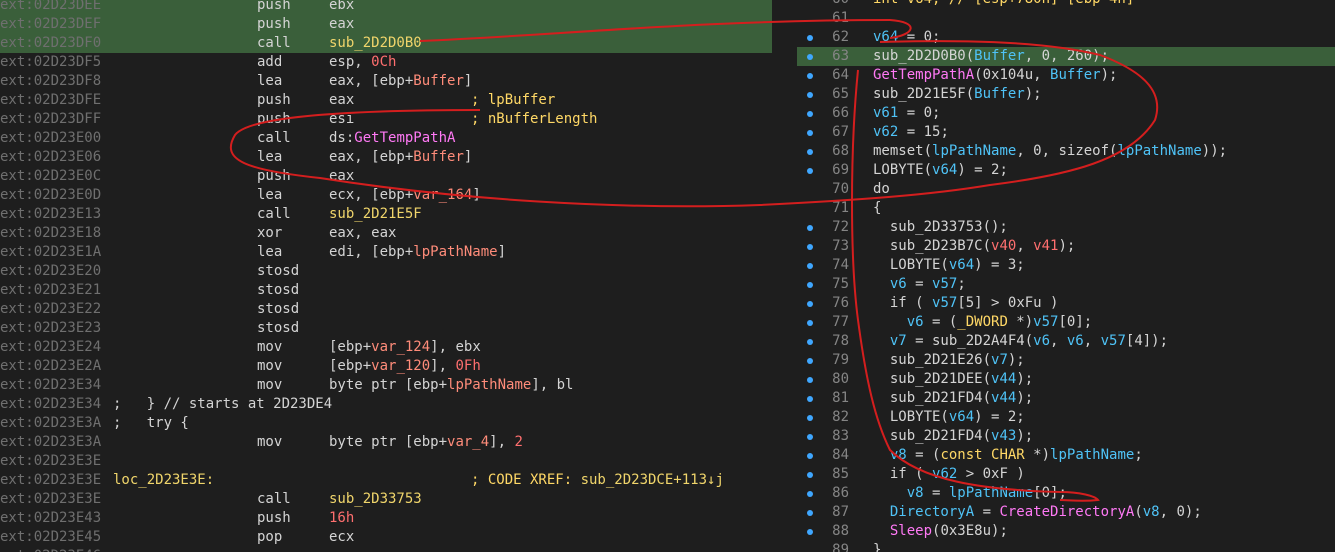 This screenshot has width=1335, height=552. Describe the element at coordinates (1066, 531) in the screenshot. I see `pseudocode-line: 88 Sleep(0x3E8u);` at that location.